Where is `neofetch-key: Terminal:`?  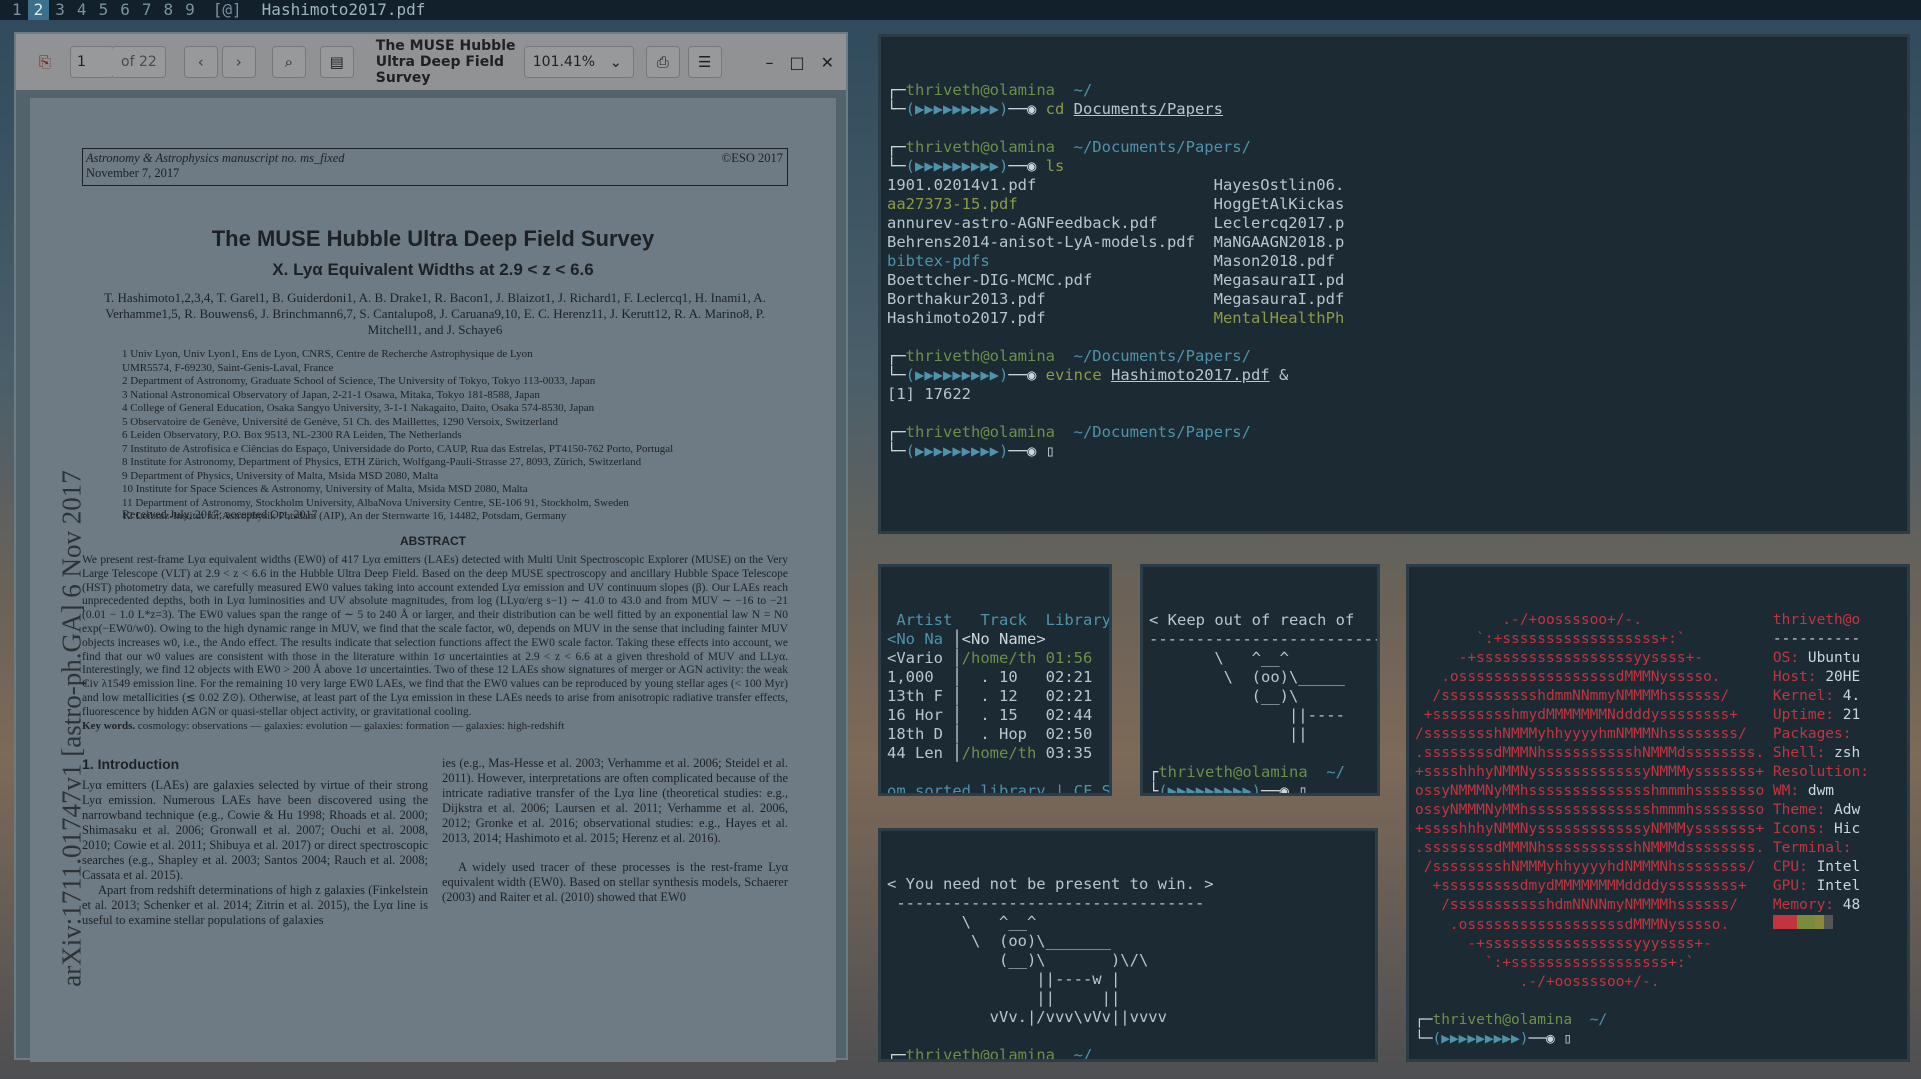 neofetch-key: Terminal: is located at coordinates (1816, 848).